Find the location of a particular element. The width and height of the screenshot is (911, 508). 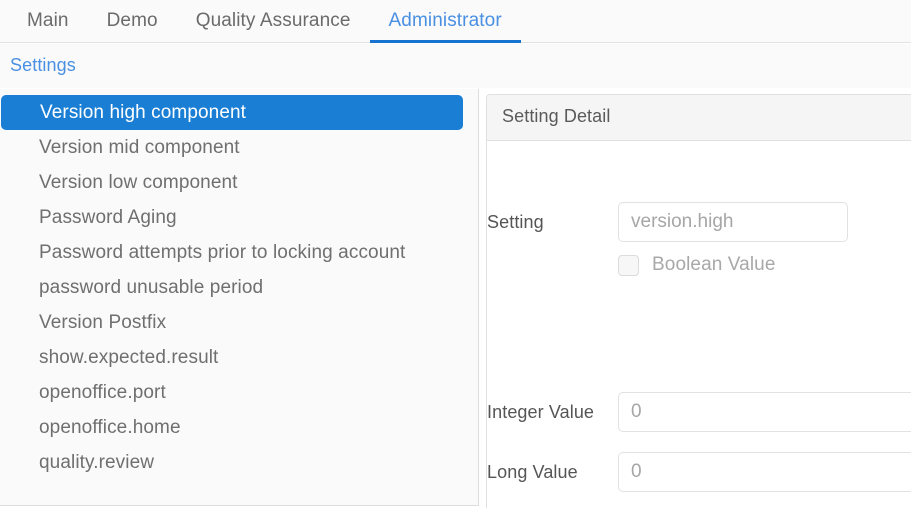

setting-input is located at coordinates (733, 222).